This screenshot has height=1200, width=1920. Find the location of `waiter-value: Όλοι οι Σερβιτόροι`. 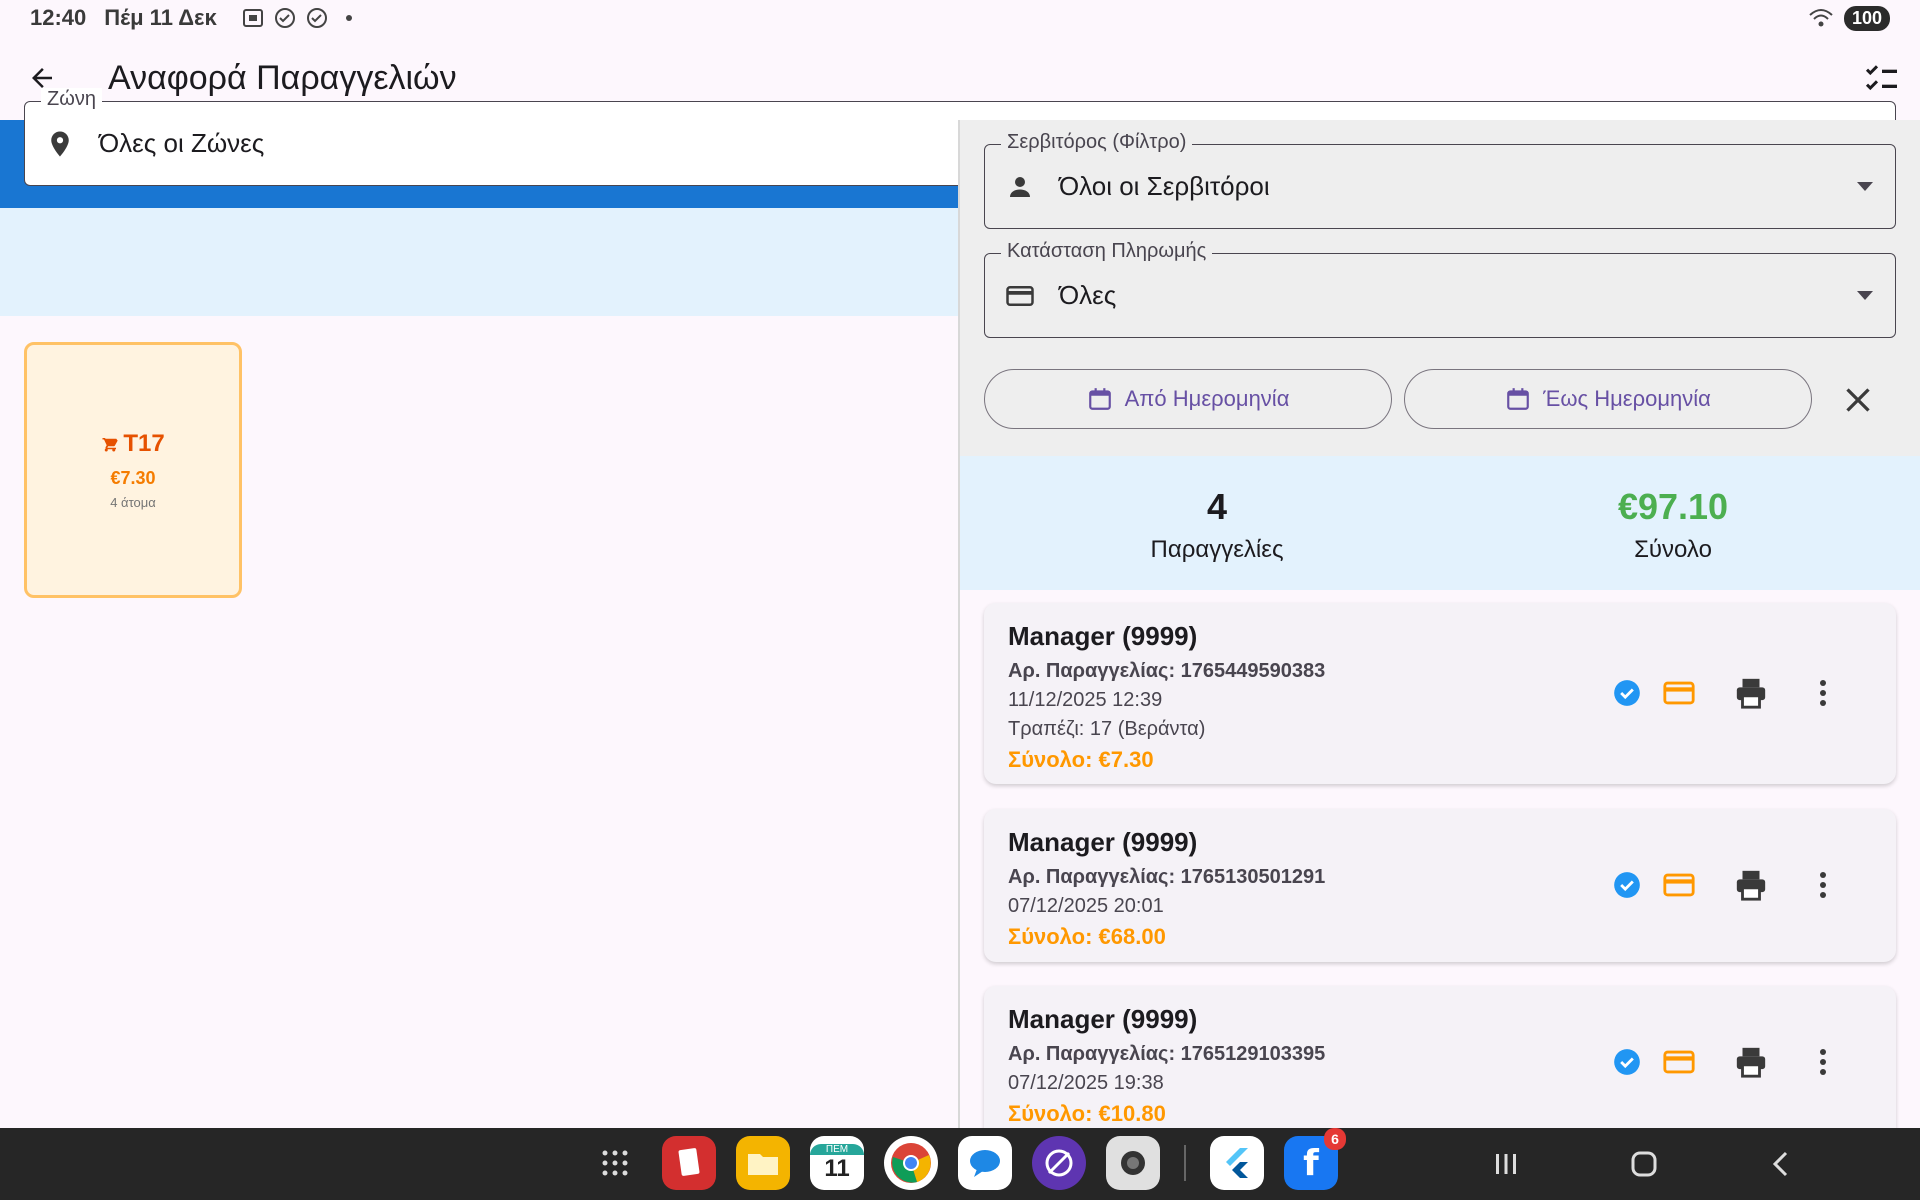

waiter-value: Όλοι οι Σερβιτόροι is located at coordinates (1164, 186).